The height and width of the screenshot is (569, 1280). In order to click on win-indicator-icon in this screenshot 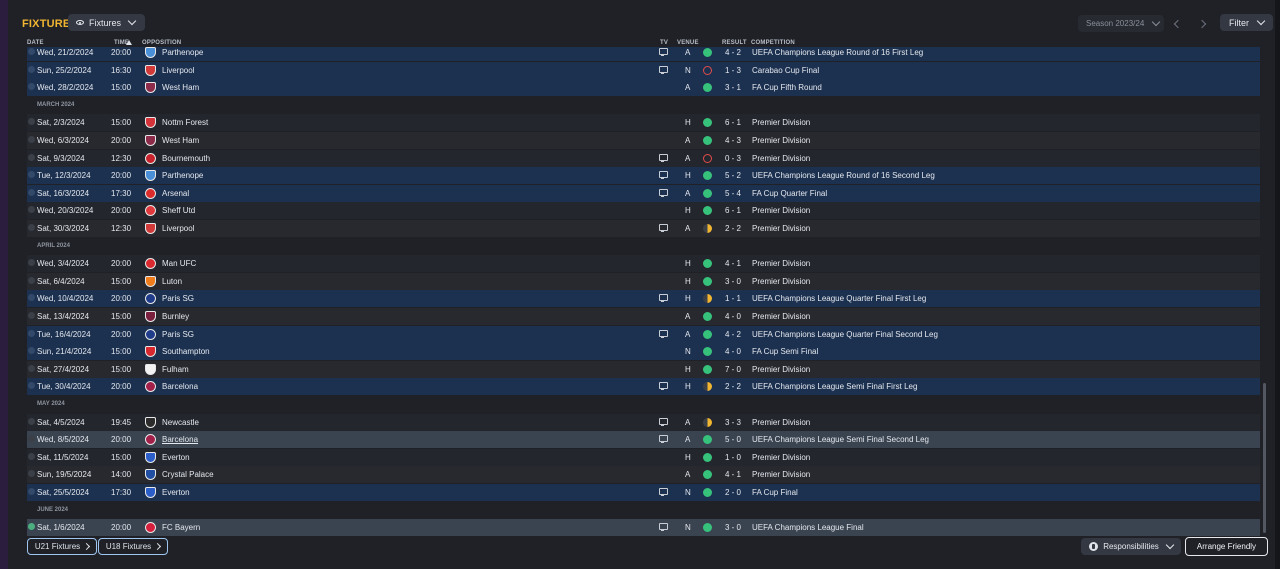, I will do `click(707, 316)`.